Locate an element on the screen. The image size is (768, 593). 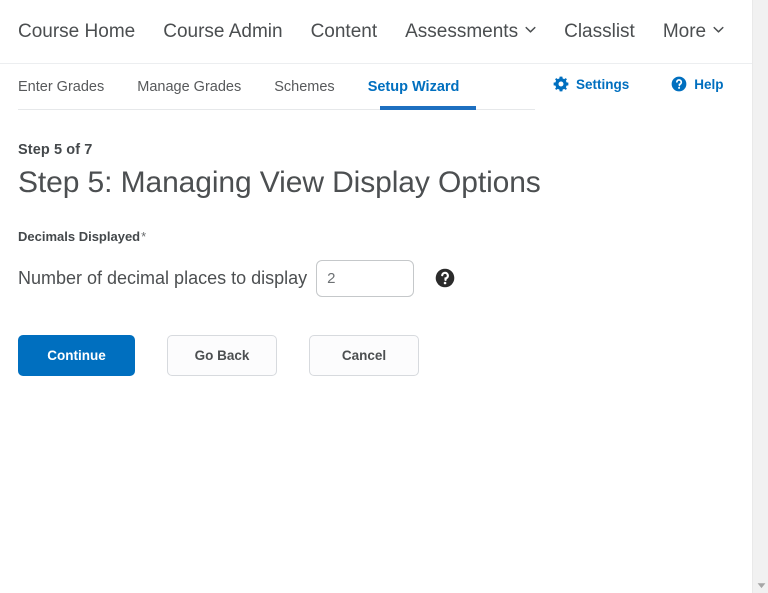
nav-item-label: Assessments is located at coordinates (462, 31).